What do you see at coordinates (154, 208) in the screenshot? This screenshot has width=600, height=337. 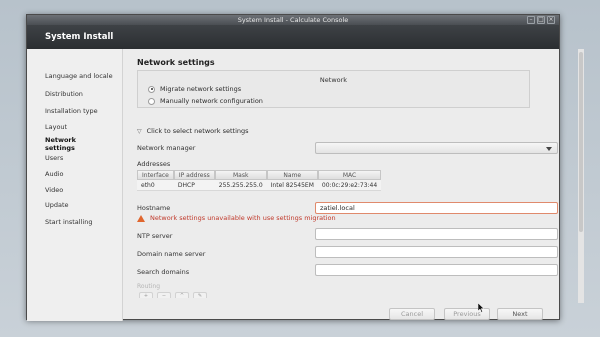 I see `hostname-label: Hostname` at bounding box center [154, 208].